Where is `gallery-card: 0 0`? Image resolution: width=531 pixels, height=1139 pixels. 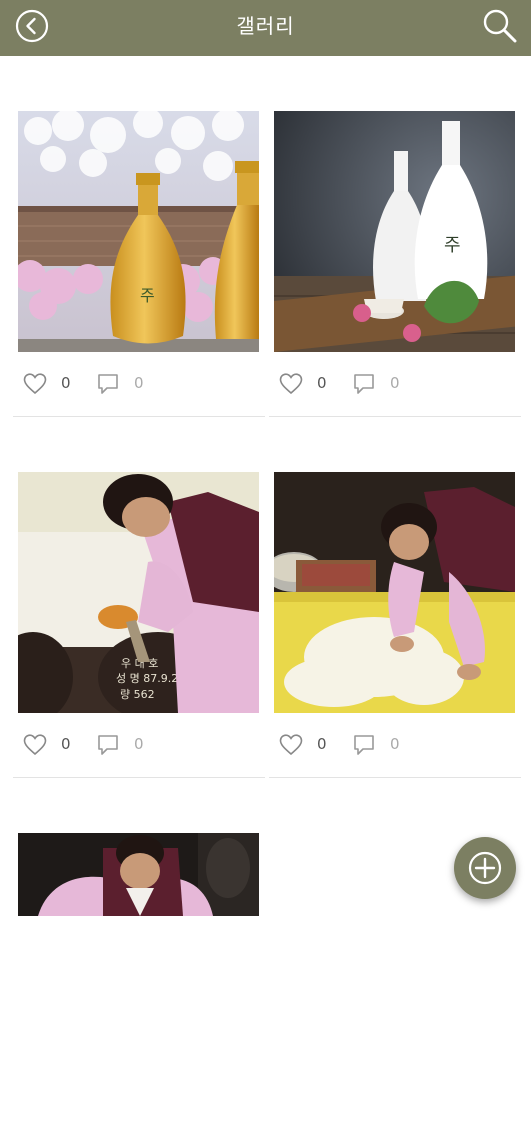 gallery-card: 0 0 is located at coordinates (395, 625).